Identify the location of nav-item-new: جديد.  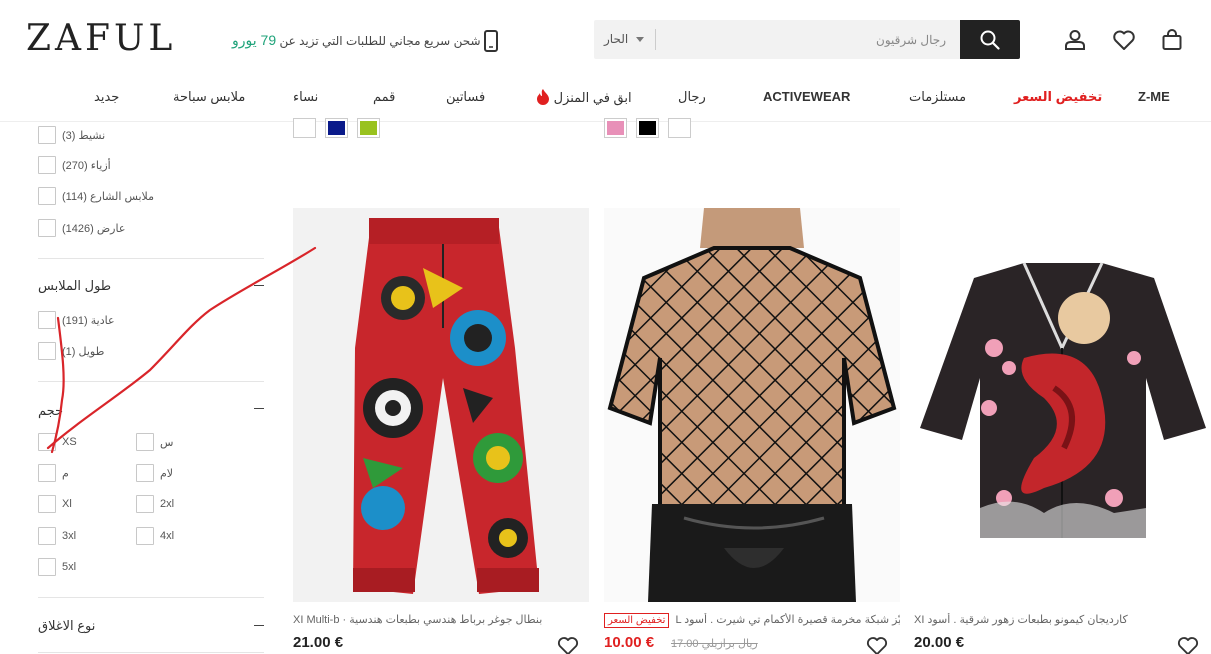
(106, 97).